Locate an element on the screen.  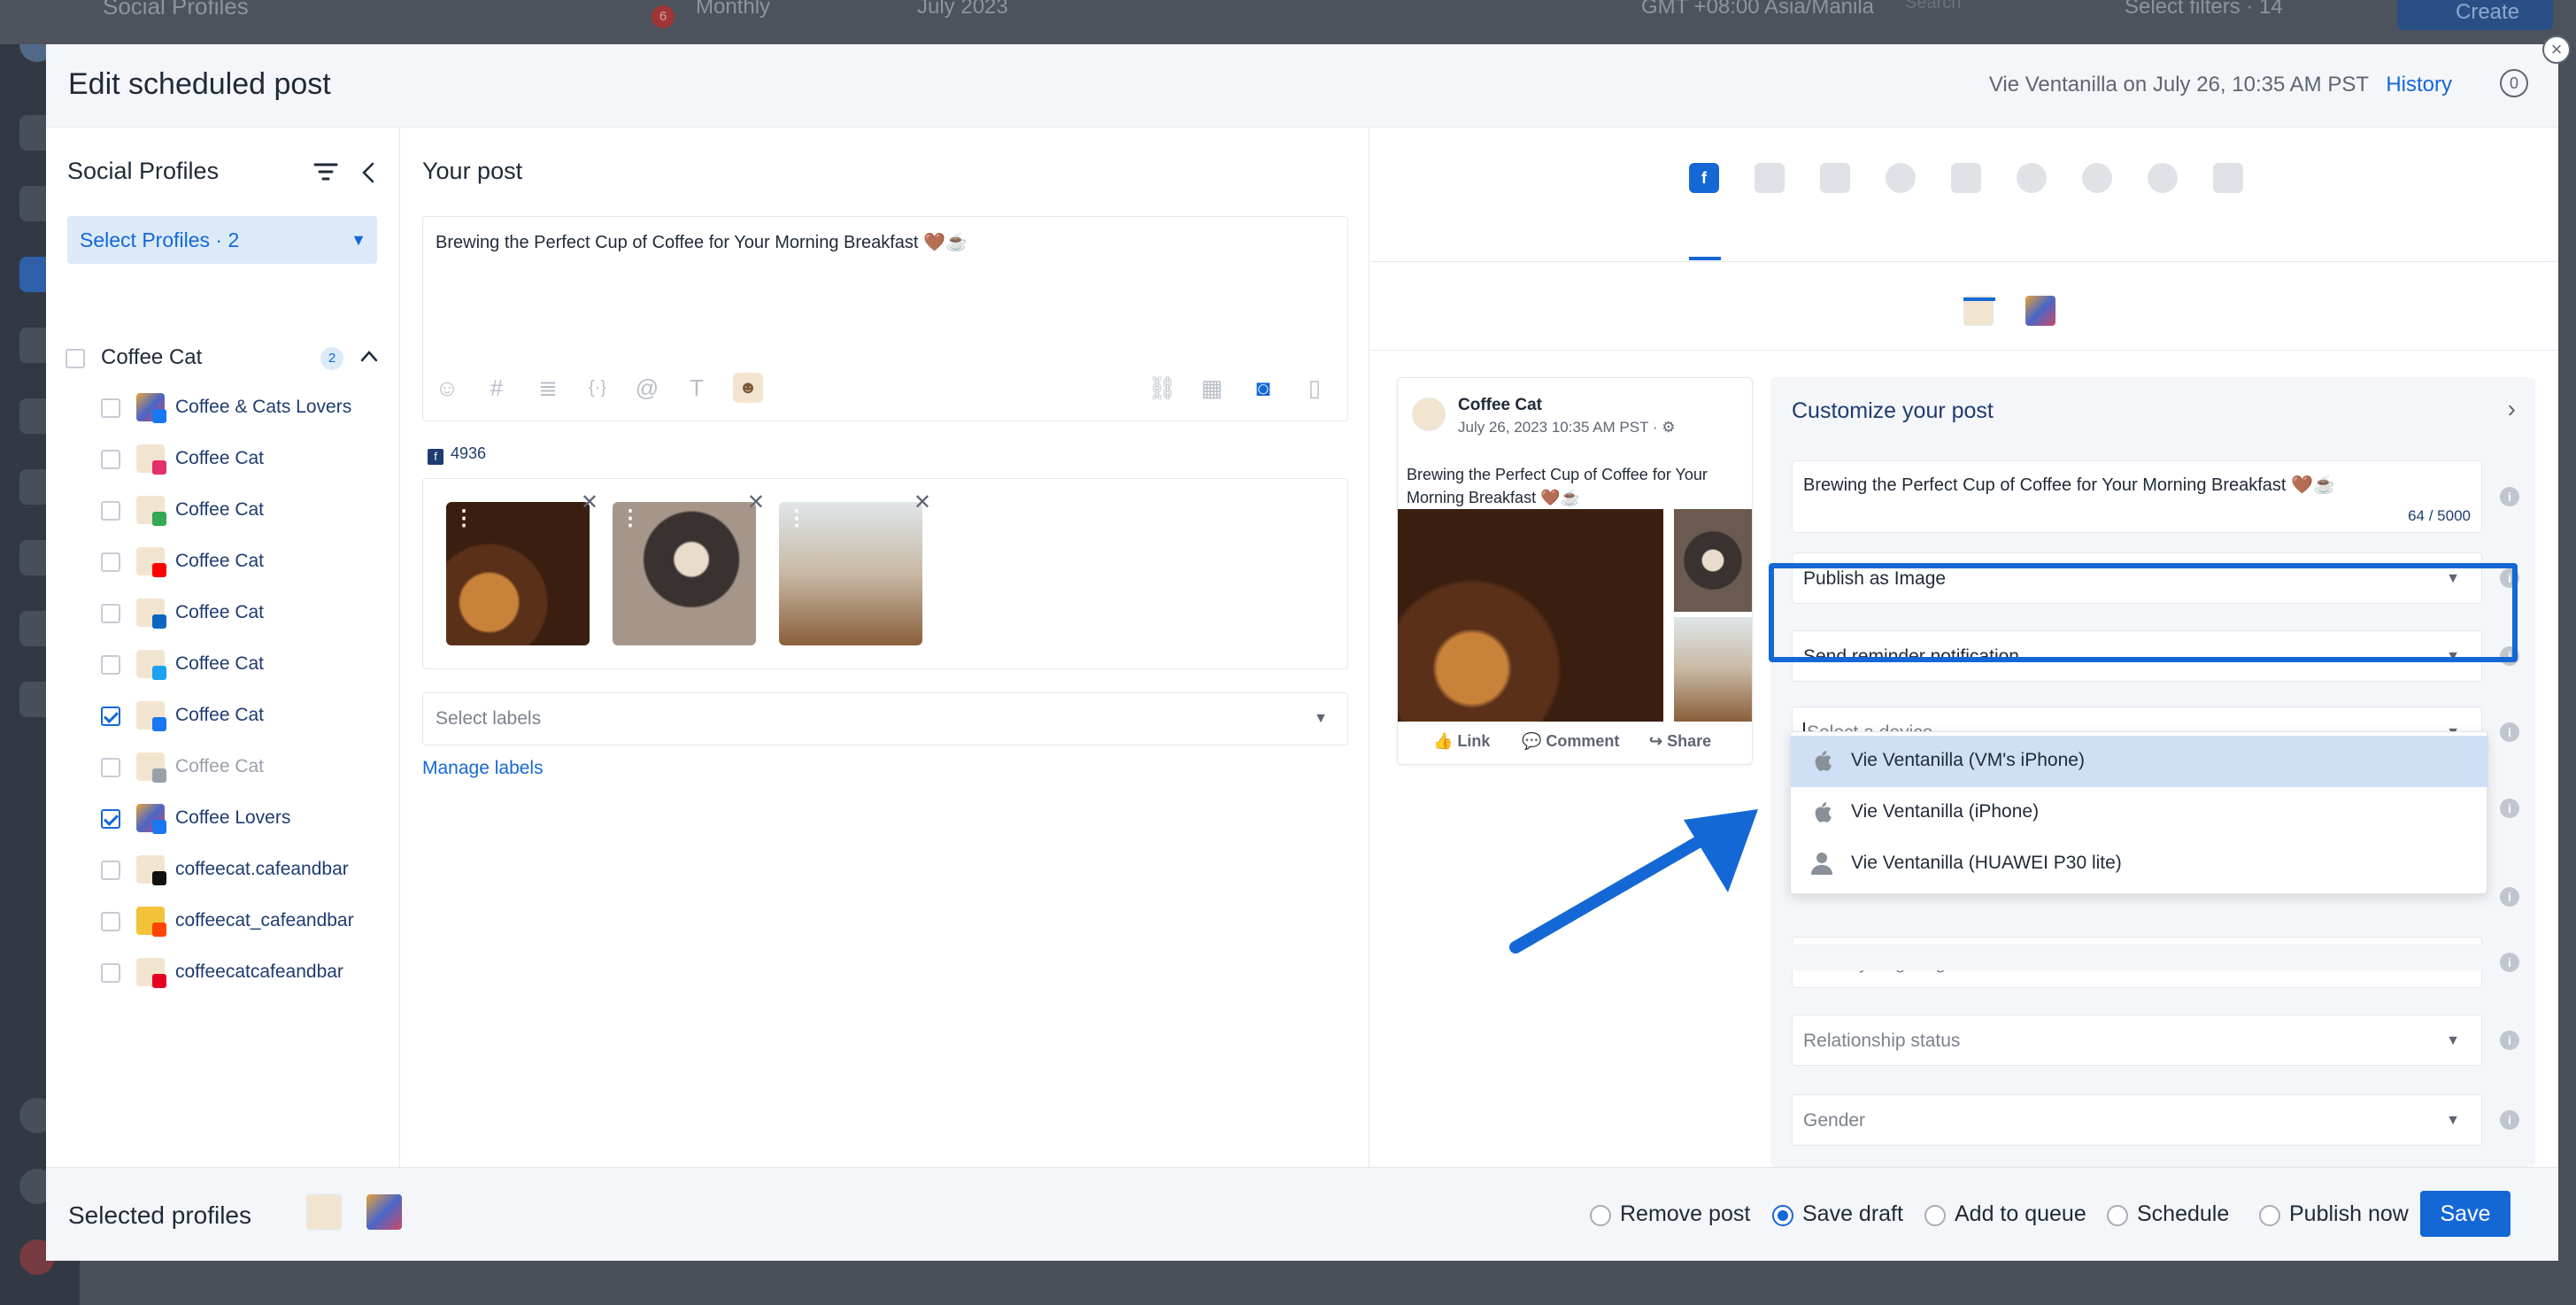
gender-select: Gender ▼ is located at coordinates (2137, 1120).